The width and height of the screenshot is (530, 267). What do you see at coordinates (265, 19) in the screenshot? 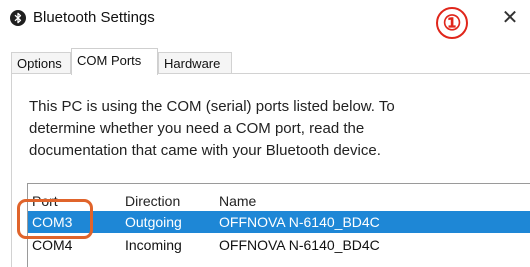
I see `title-bar: Bluetooth Settings ① ✕` at bounding box center [265, 19].